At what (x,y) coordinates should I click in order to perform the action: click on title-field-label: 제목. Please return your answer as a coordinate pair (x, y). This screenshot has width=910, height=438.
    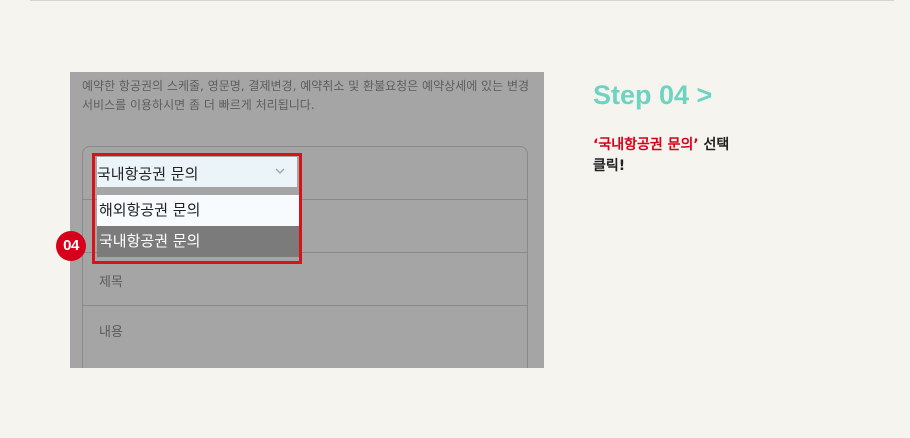
    Looking at the image, I should click on (111, 282).